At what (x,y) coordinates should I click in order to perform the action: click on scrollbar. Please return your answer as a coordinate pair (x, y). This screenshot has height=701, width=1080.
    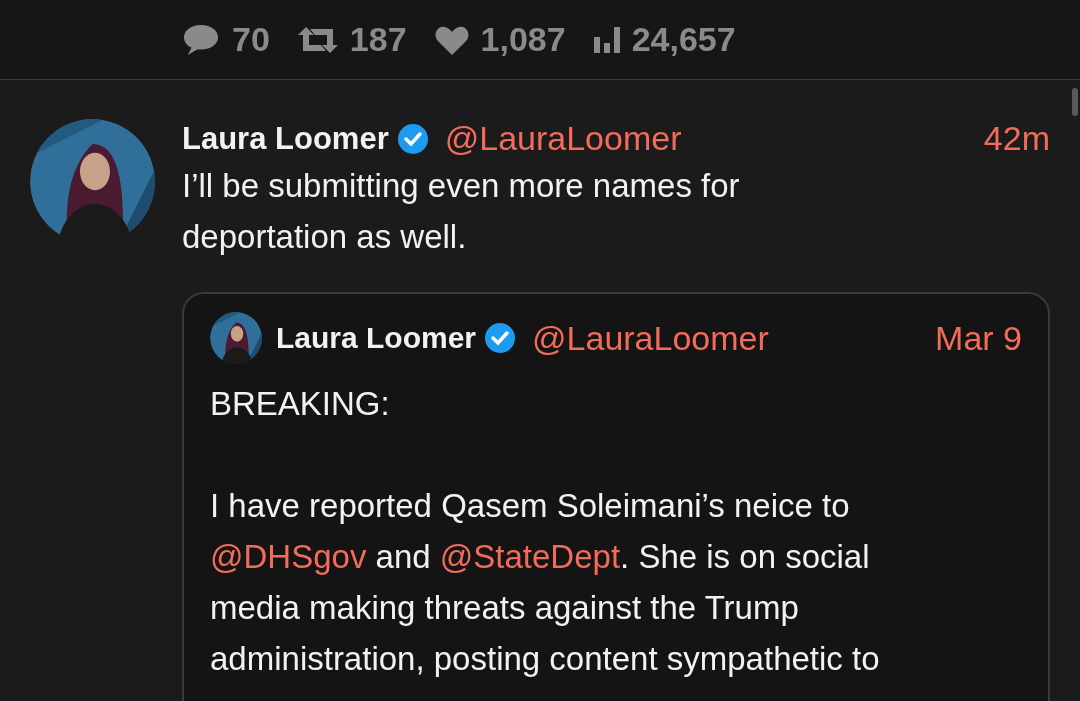
    Looking at the image, I should click on (1075, 102).